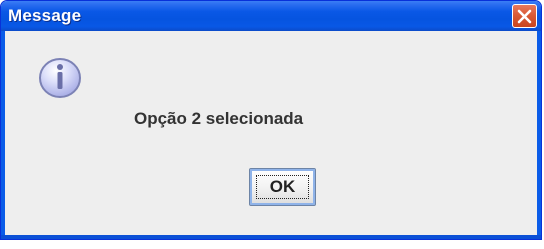  I want to click on close-button, so click(524, 16).